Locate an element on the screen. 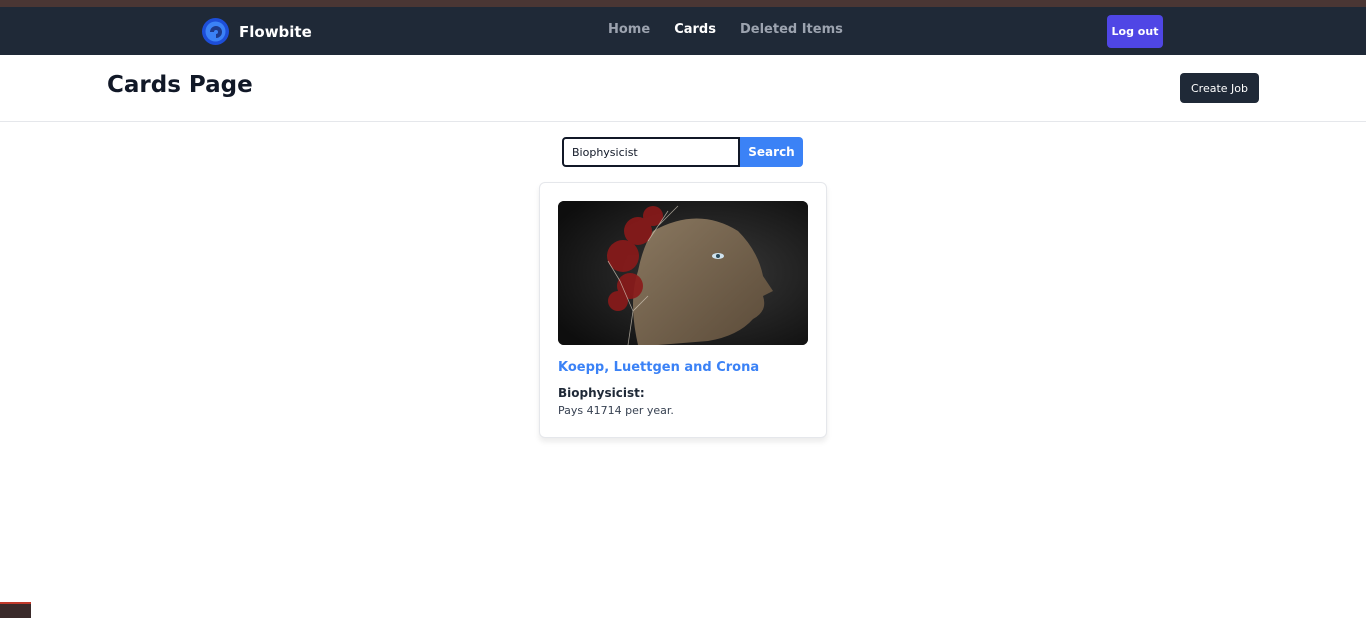 This screenshot has height=618, width=1366. card-image is located at coordinates (683, 273).